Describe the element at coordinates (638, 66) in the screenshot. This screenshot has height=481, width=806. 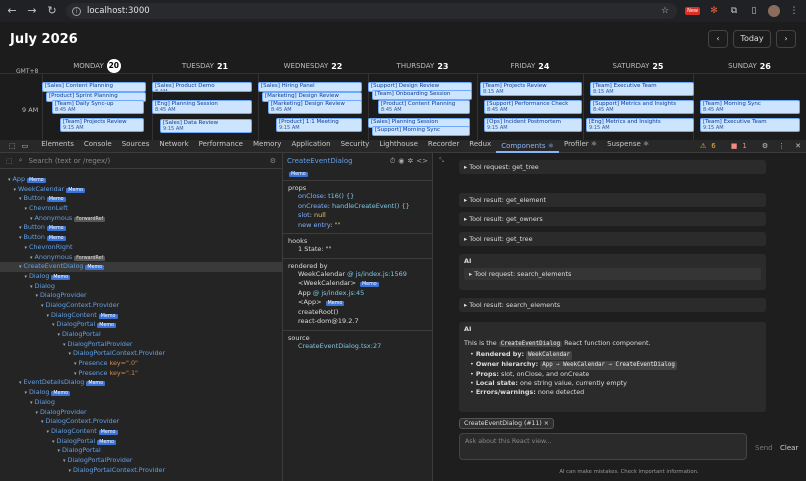
I see `day-header-saturday: SATURDAY 25` at that location.